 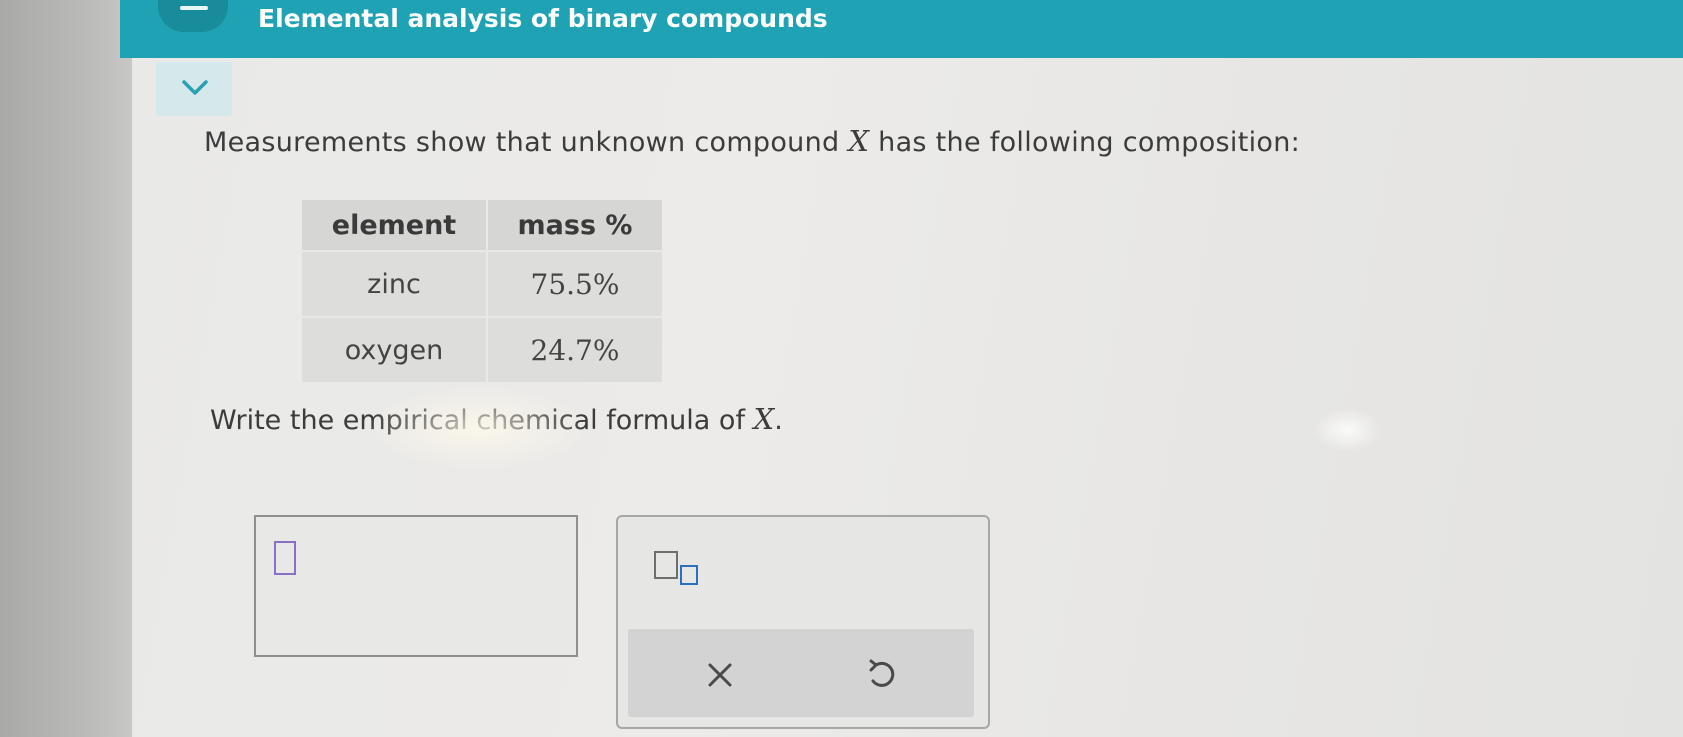 I want to click on prompt-text-before: Measurements show that unknown compound, so click(x=526, y=142).